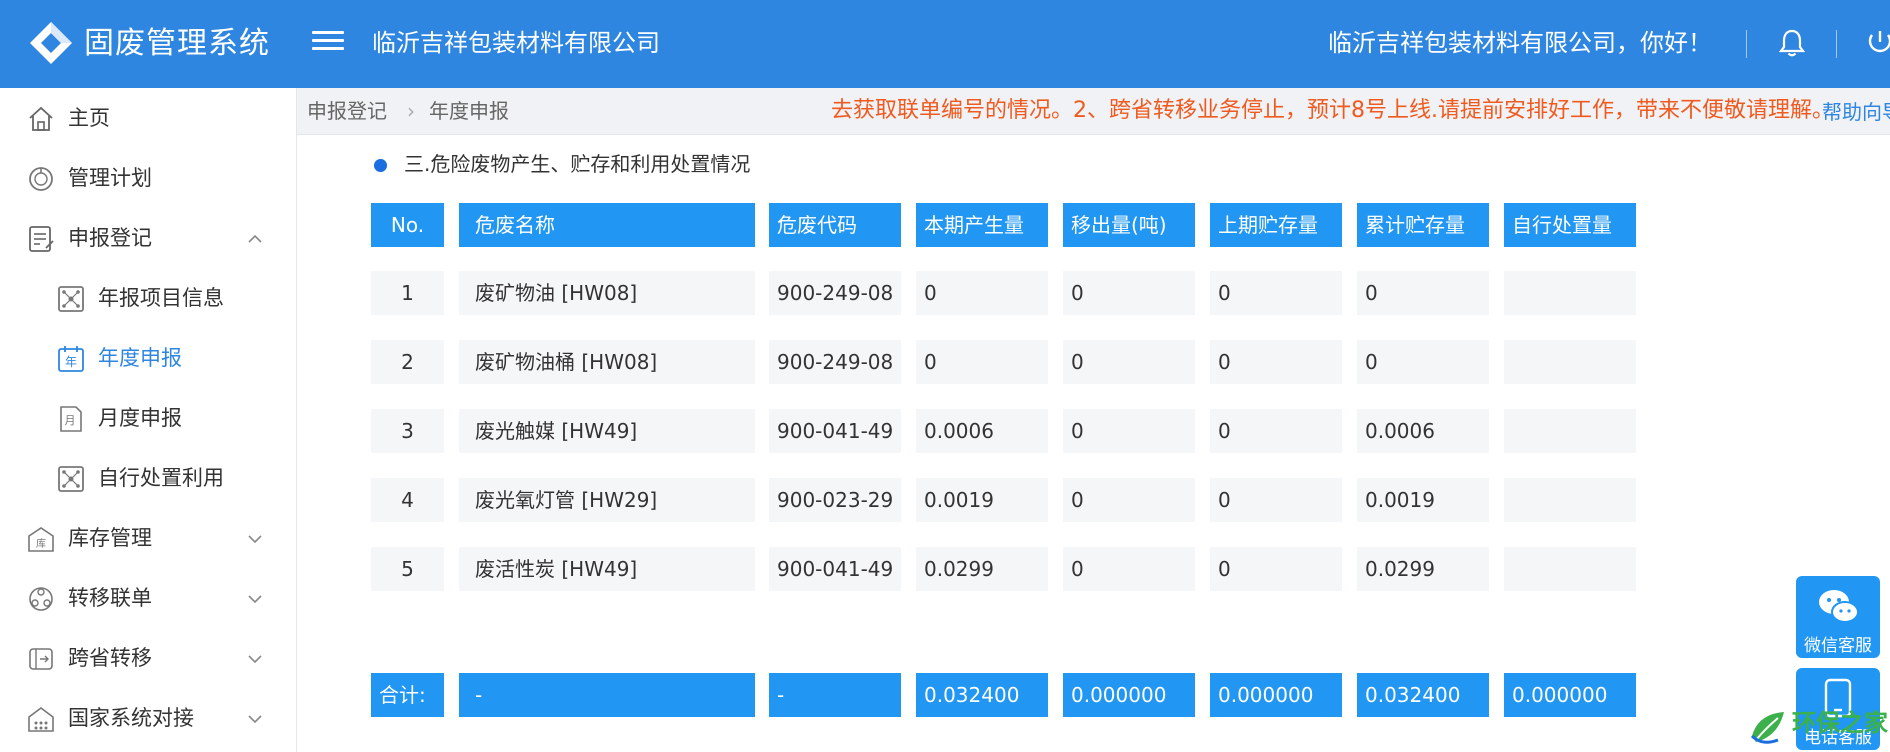  Describe the element at coordinates (41, 118) in the screenshot. I see `home-icon` at that location.